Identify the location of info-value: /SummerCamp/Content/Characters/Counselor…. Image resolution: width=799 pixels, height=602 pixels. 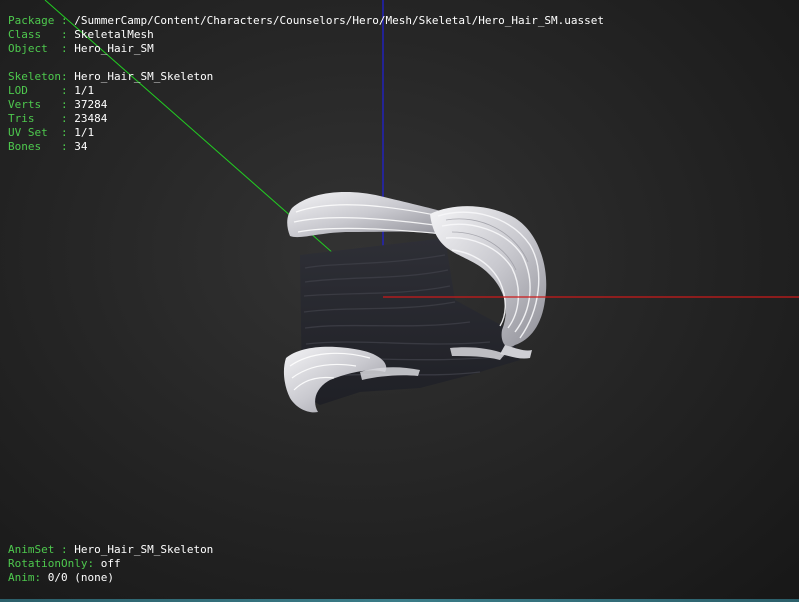
(339, 20).